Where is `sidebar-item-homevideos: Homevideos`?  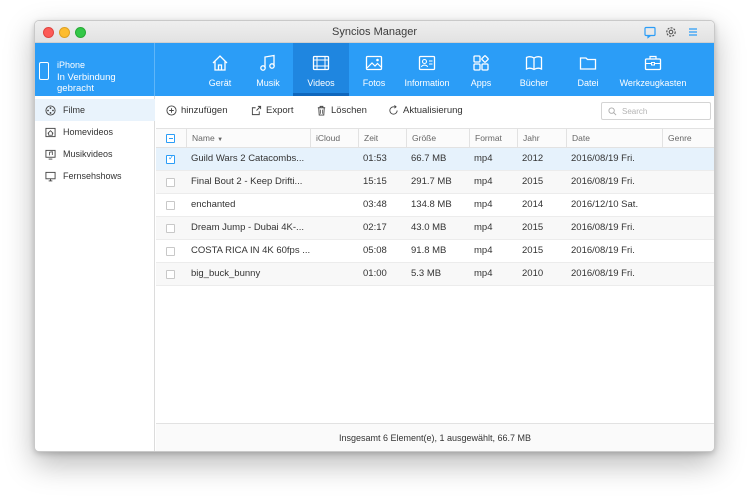
sidebar-item-homevideos: Homevideos is located at coordinates (95, 132).